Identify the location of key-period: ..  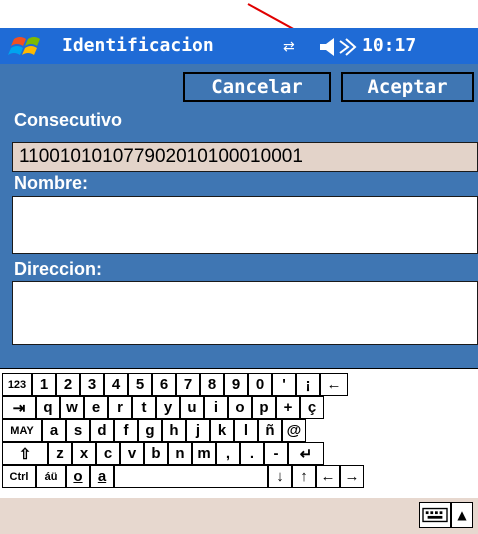
(252, 453).